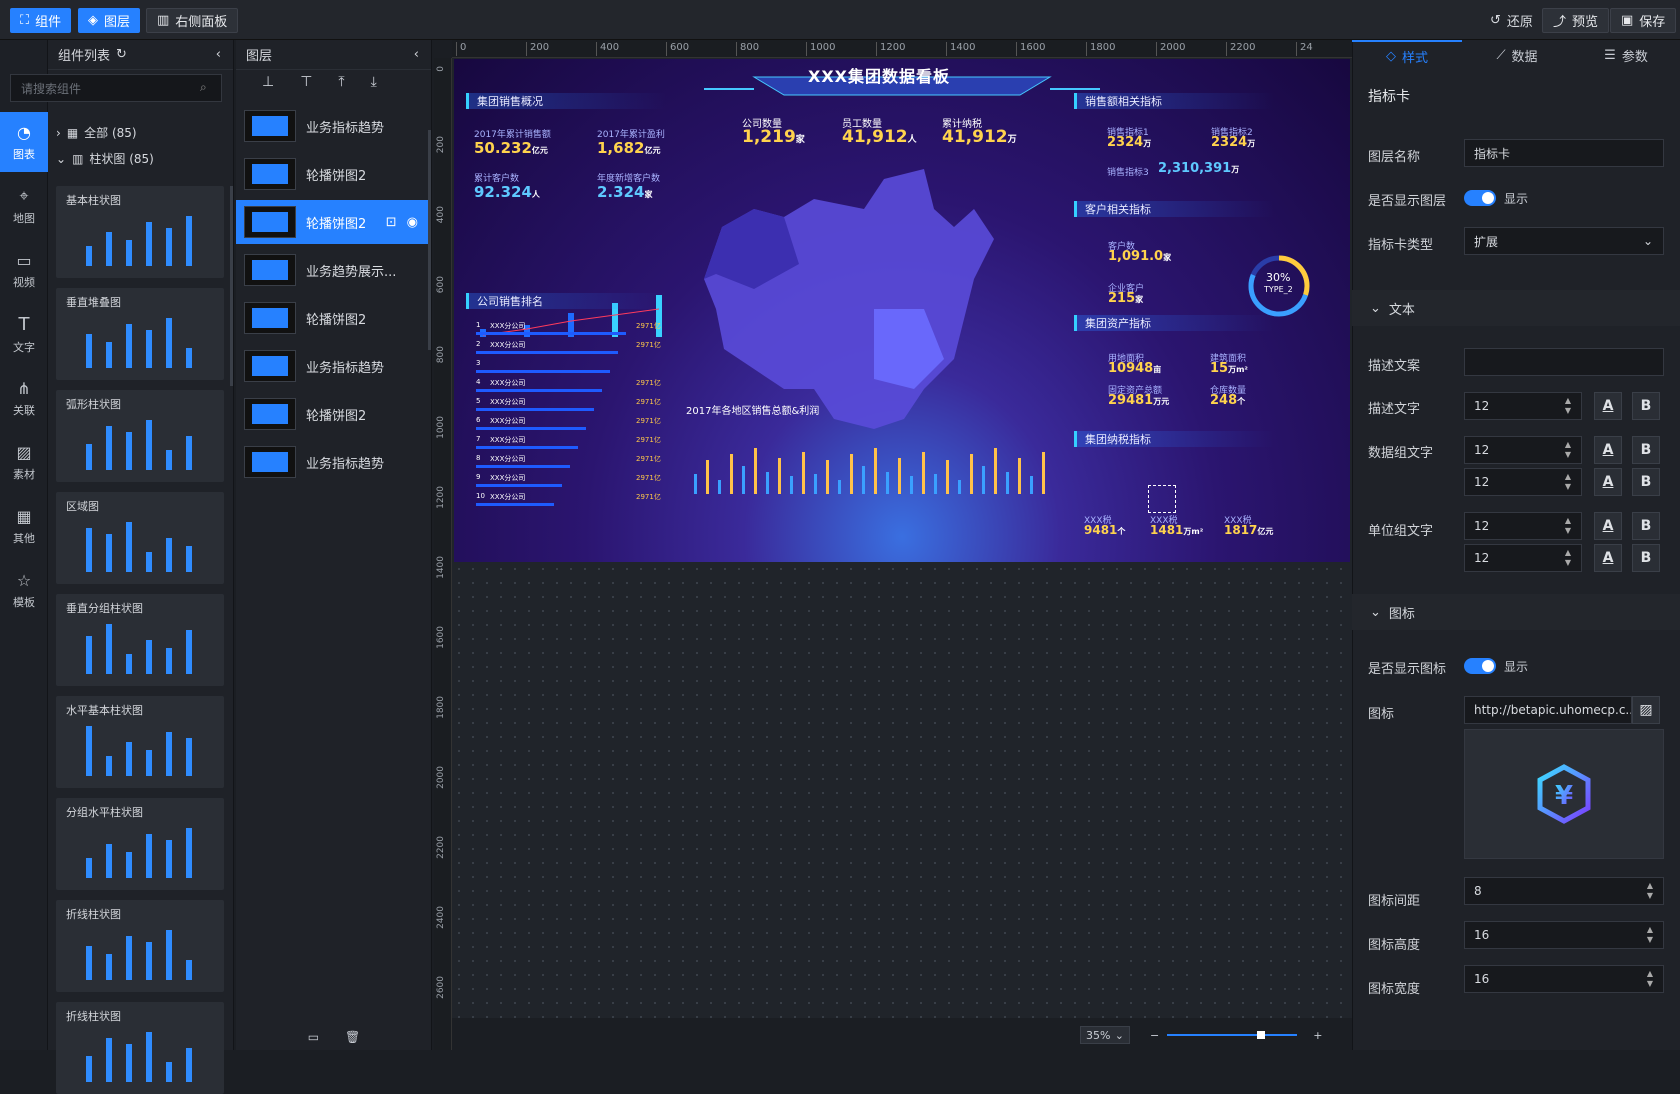  Describe the element at coordinates (1516, 308) in the screenshot. I see `section-text-header: ⌄ 文本` at that location.